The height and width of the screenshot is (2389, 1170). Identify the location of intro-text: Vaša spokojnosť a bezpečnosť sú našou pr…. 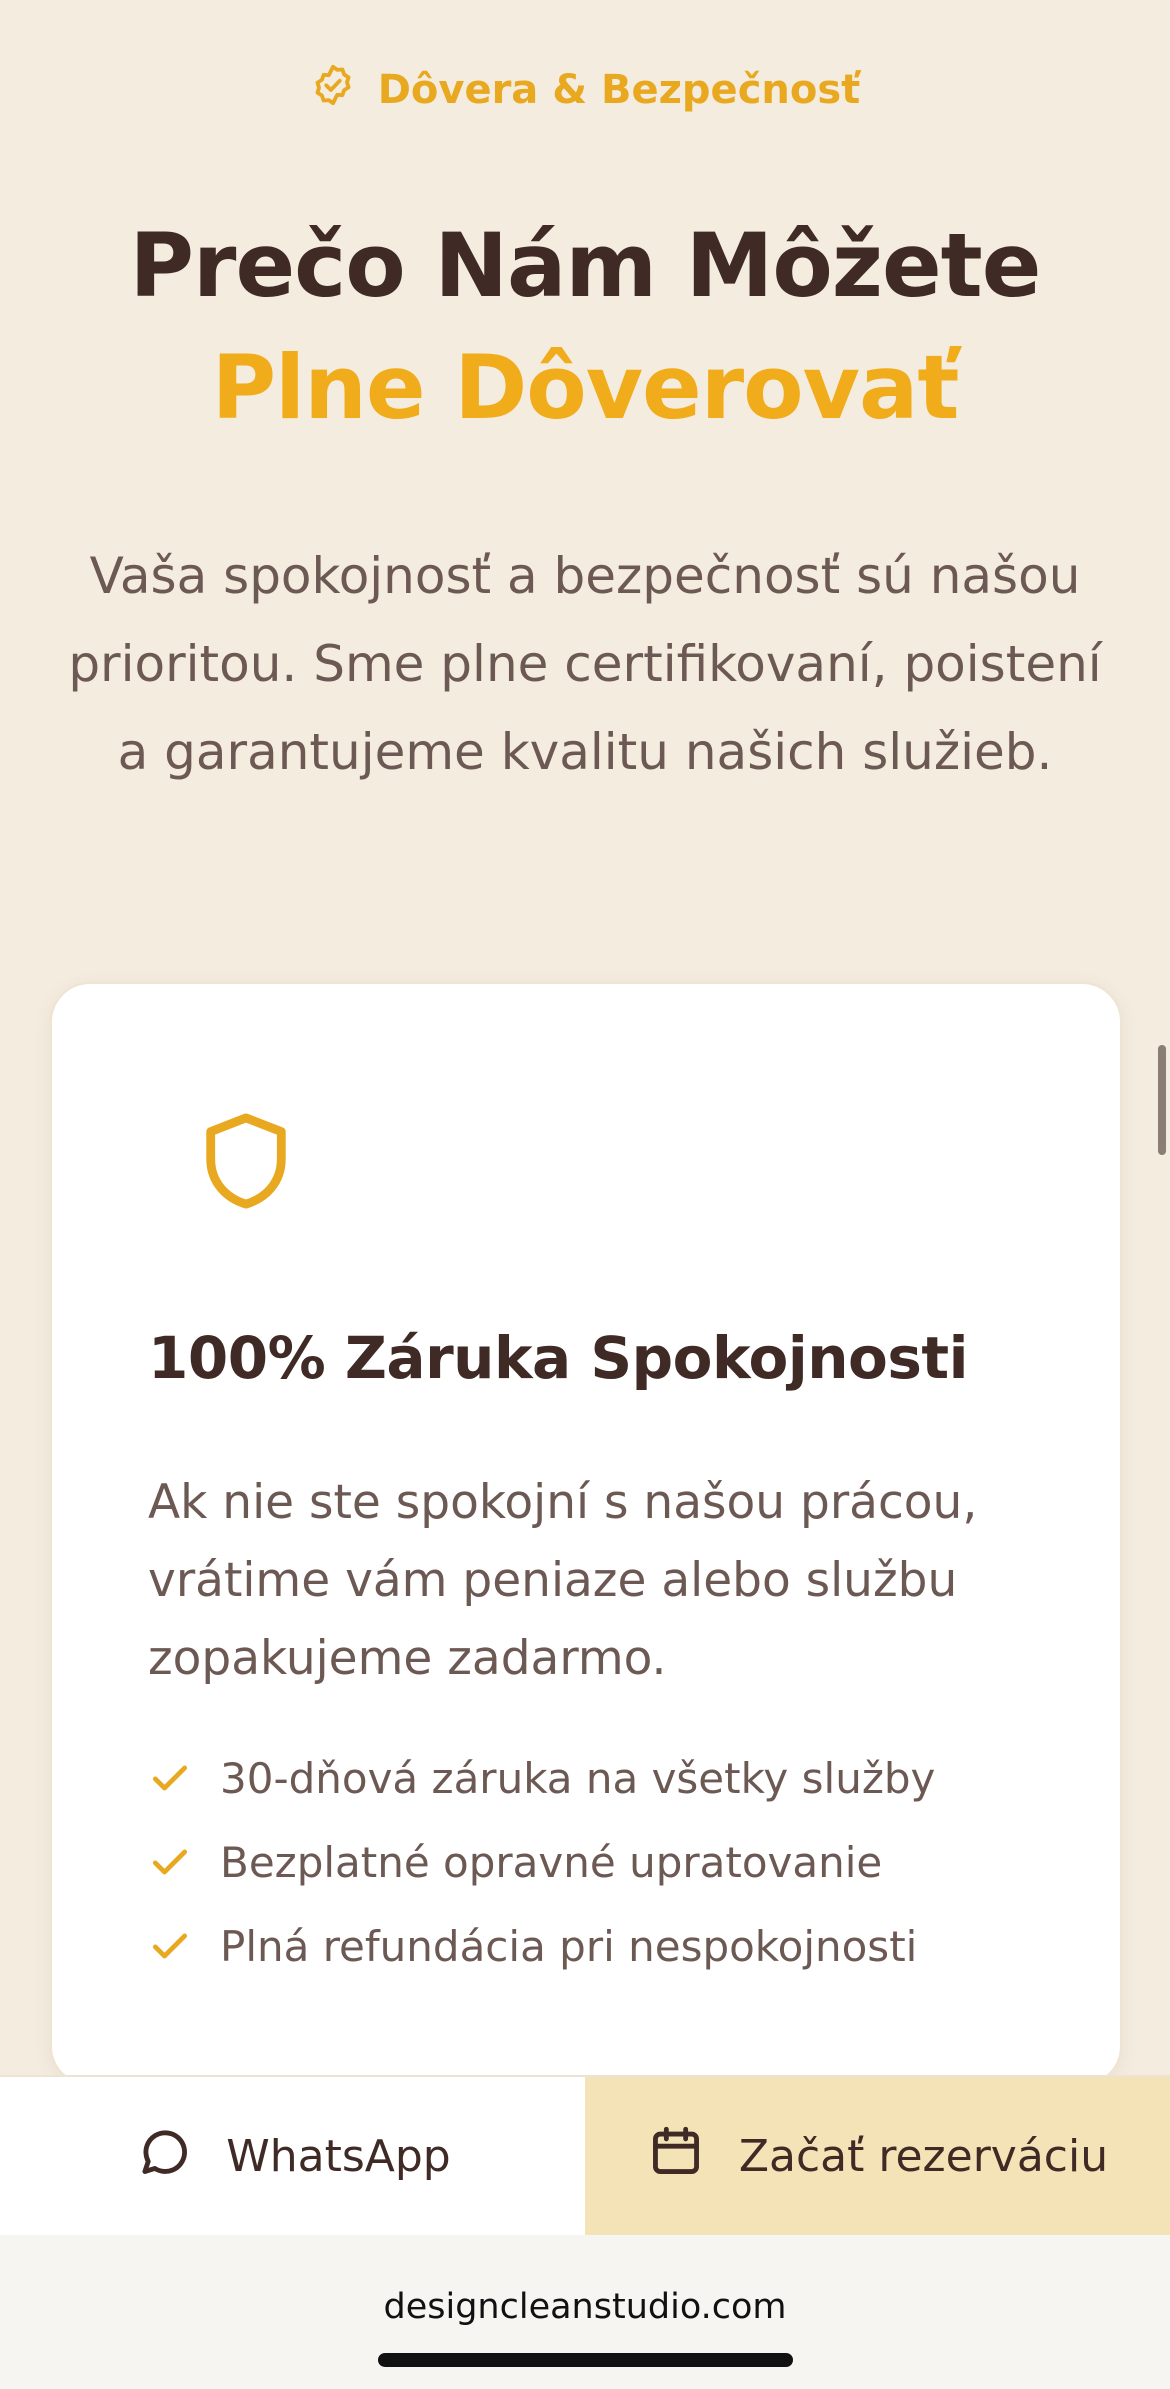
(585, 664).